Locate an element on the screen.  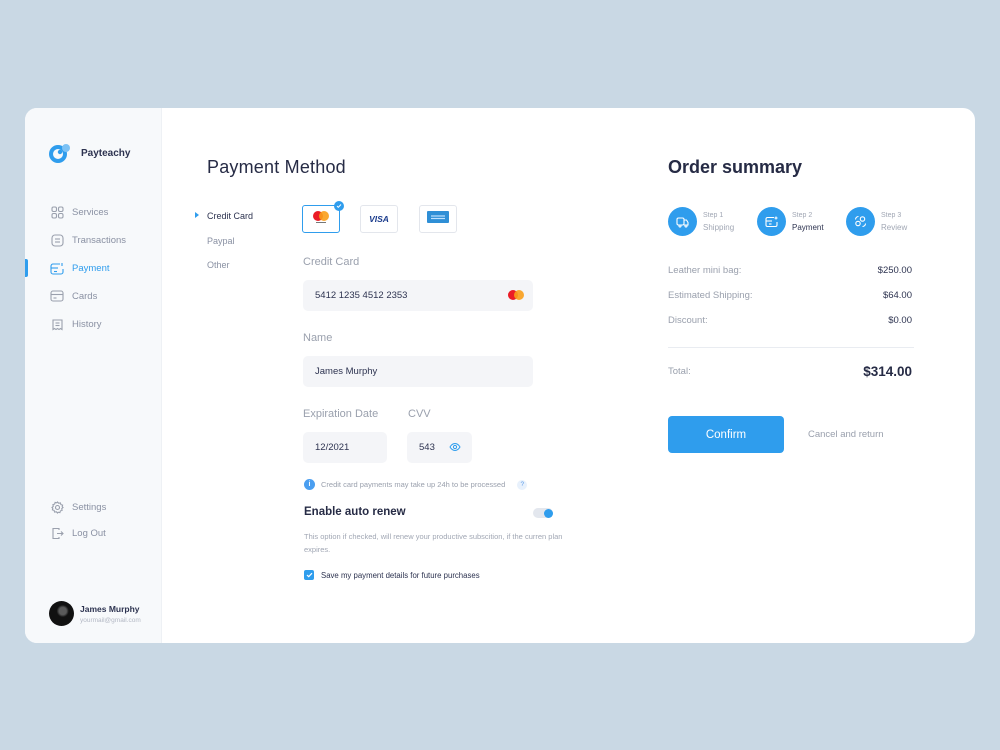
card-option-visa: VISA is located at coordinates (379, 219).